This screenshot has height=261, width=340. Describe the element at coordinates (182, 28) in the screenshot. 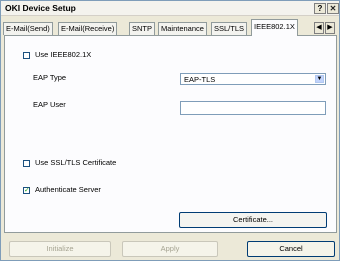

I see `tab-maintenance: Maintenance` at that location.